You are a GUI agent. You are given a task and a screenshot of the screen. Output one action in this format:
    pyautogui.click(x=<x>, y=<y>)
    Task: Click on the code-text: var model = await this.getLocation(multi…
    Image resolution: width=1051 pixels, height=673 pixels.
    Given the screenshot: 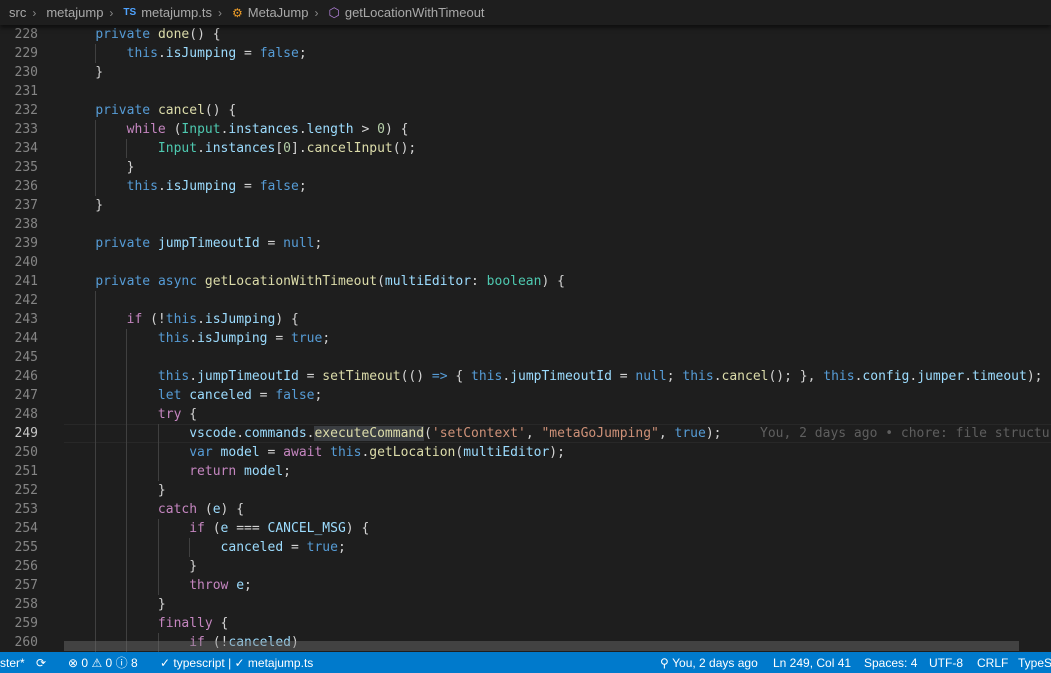 What is the action you would take?
    pyautogui.click(x=377, y=452)
    